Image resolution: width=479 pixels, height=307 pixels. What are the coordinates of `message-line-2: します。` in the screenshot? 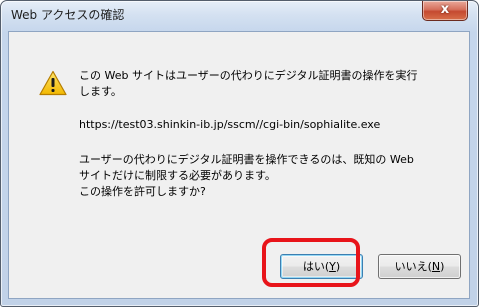 It's located at (100, 91).